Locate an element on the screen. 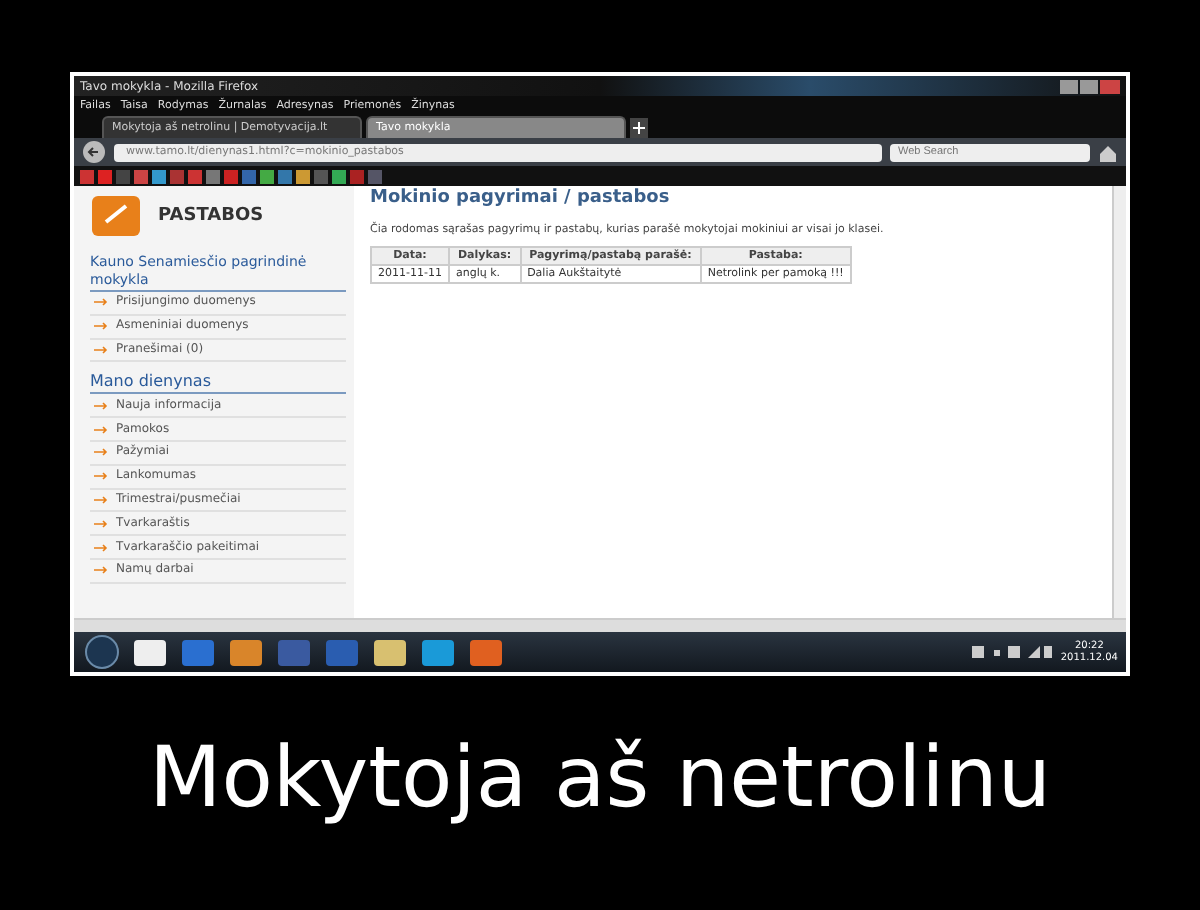 This screenshot has height=910, width=1200. home-icon is located at coordinates (1108, 152).